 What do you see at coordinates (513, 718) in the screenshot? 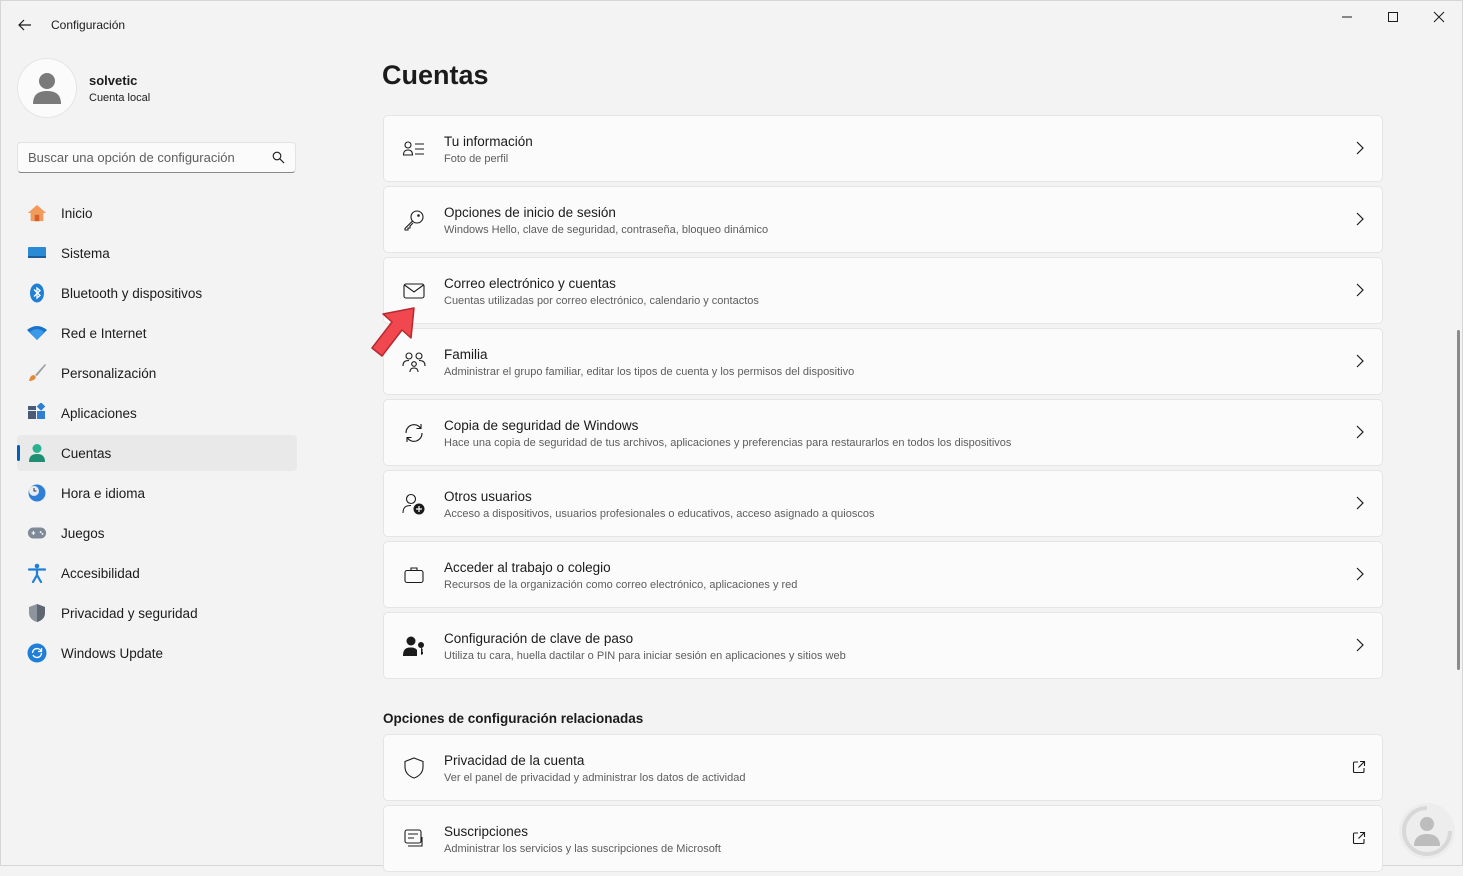
I see `related-settings-heading: Opciones de configuración relacionadas` at bounding box center [513, 718].